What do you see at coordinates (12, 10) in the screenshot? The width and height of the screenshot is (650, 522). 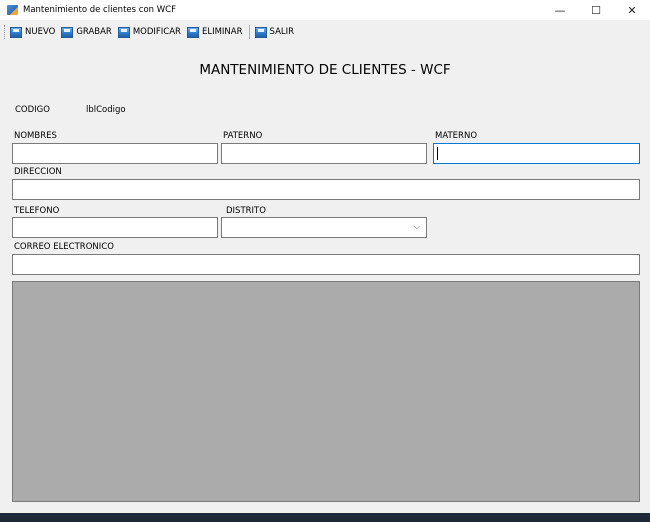 I see `app-icon` at bounding box center [12, 10].